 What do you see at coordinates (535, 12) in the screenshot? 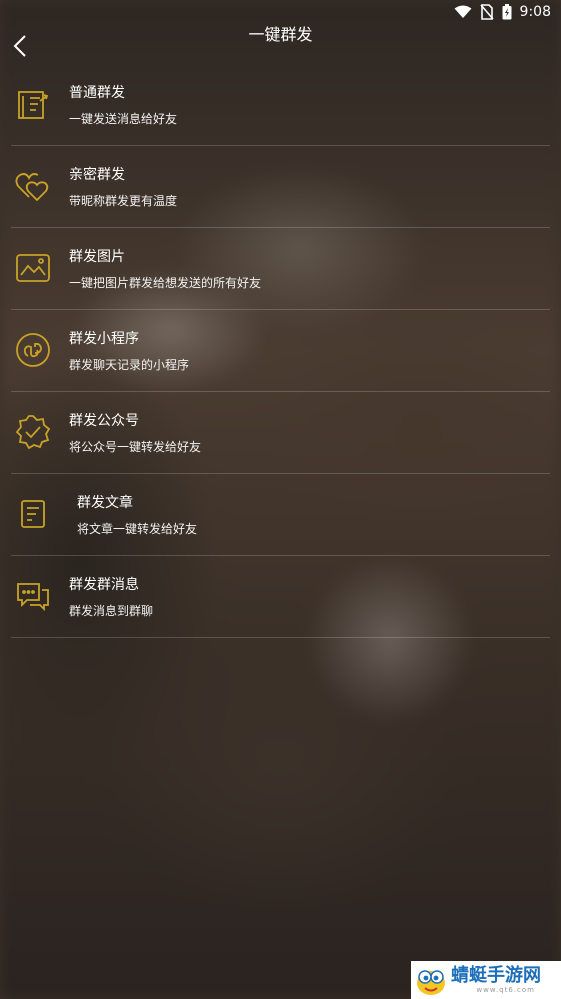
I see `status-time: 9:08` at bounding box center [535, 12].